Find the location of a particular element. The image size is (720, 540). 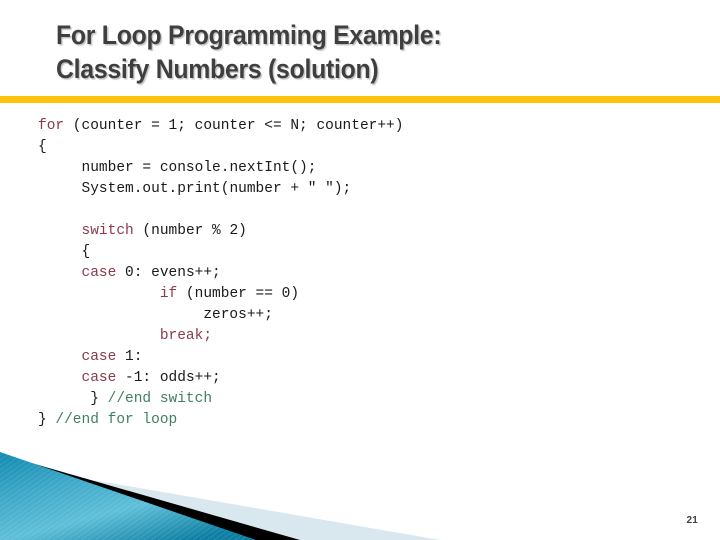

blue-triangle-stripes is located at coordinates (128, 496).